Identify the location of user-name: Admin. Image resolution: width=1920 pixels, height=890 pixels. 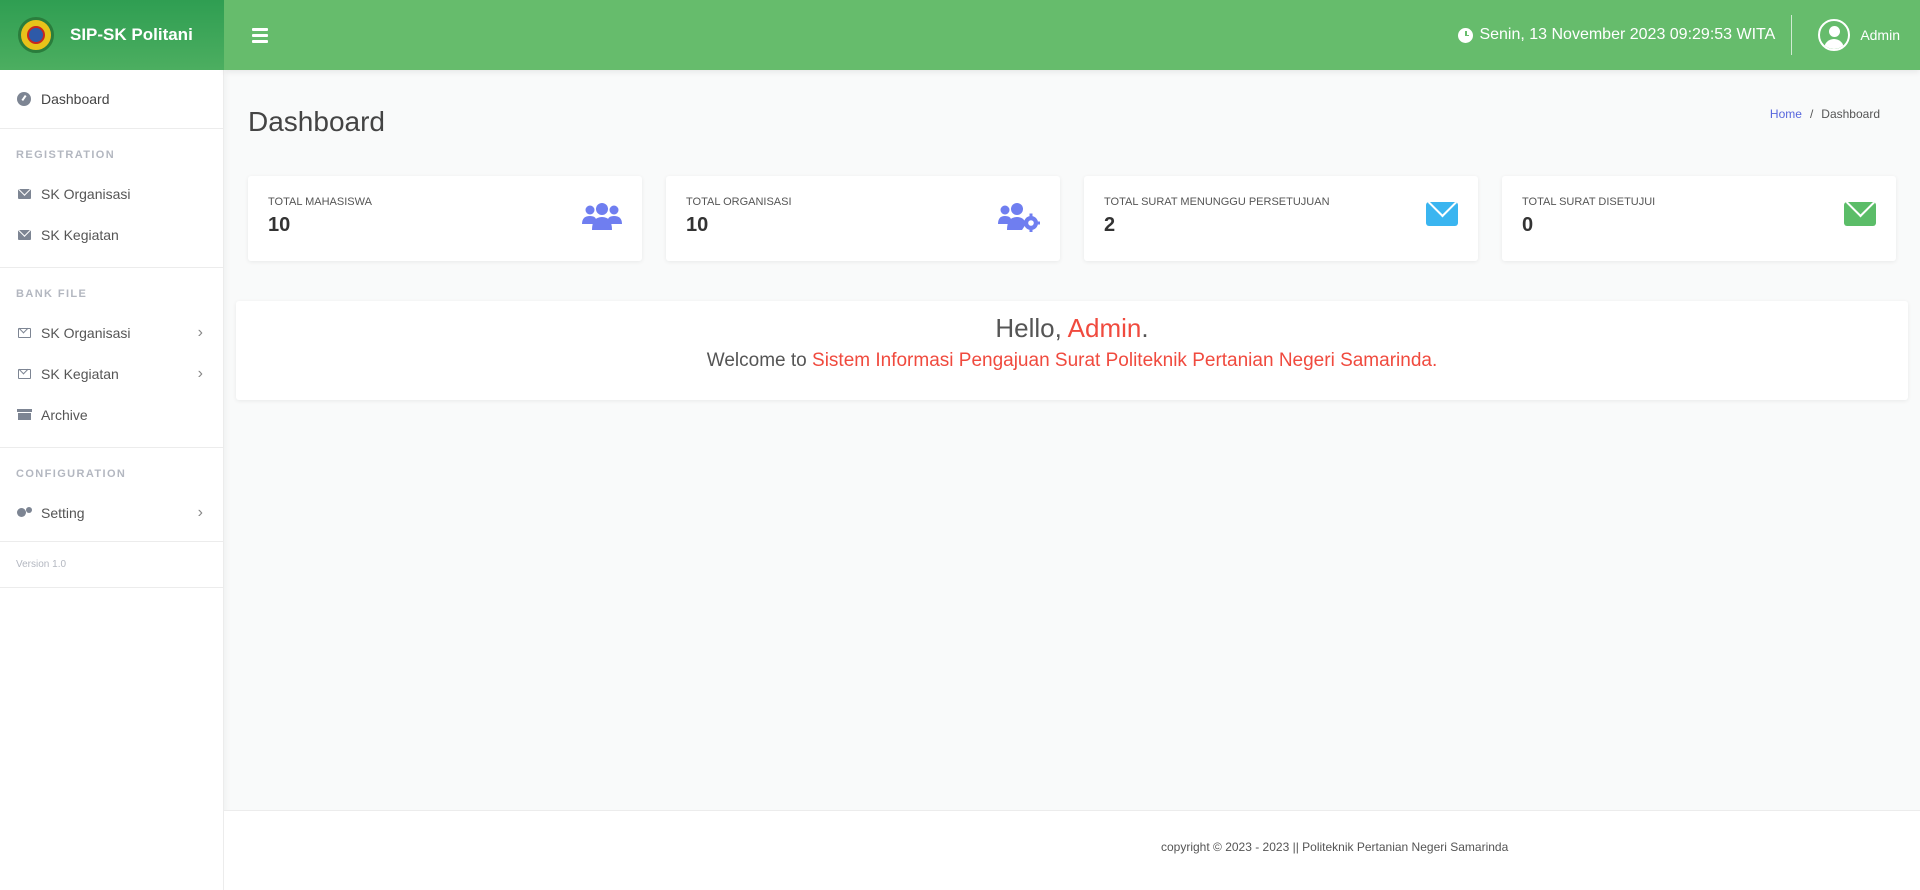
(1880, 35).